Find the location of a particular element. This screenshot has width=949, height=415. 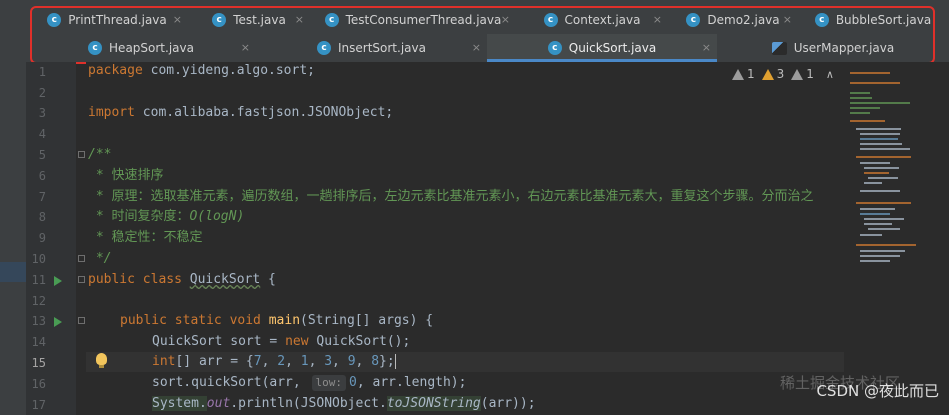

line-number: 10 is located at coordinates (38, 259).